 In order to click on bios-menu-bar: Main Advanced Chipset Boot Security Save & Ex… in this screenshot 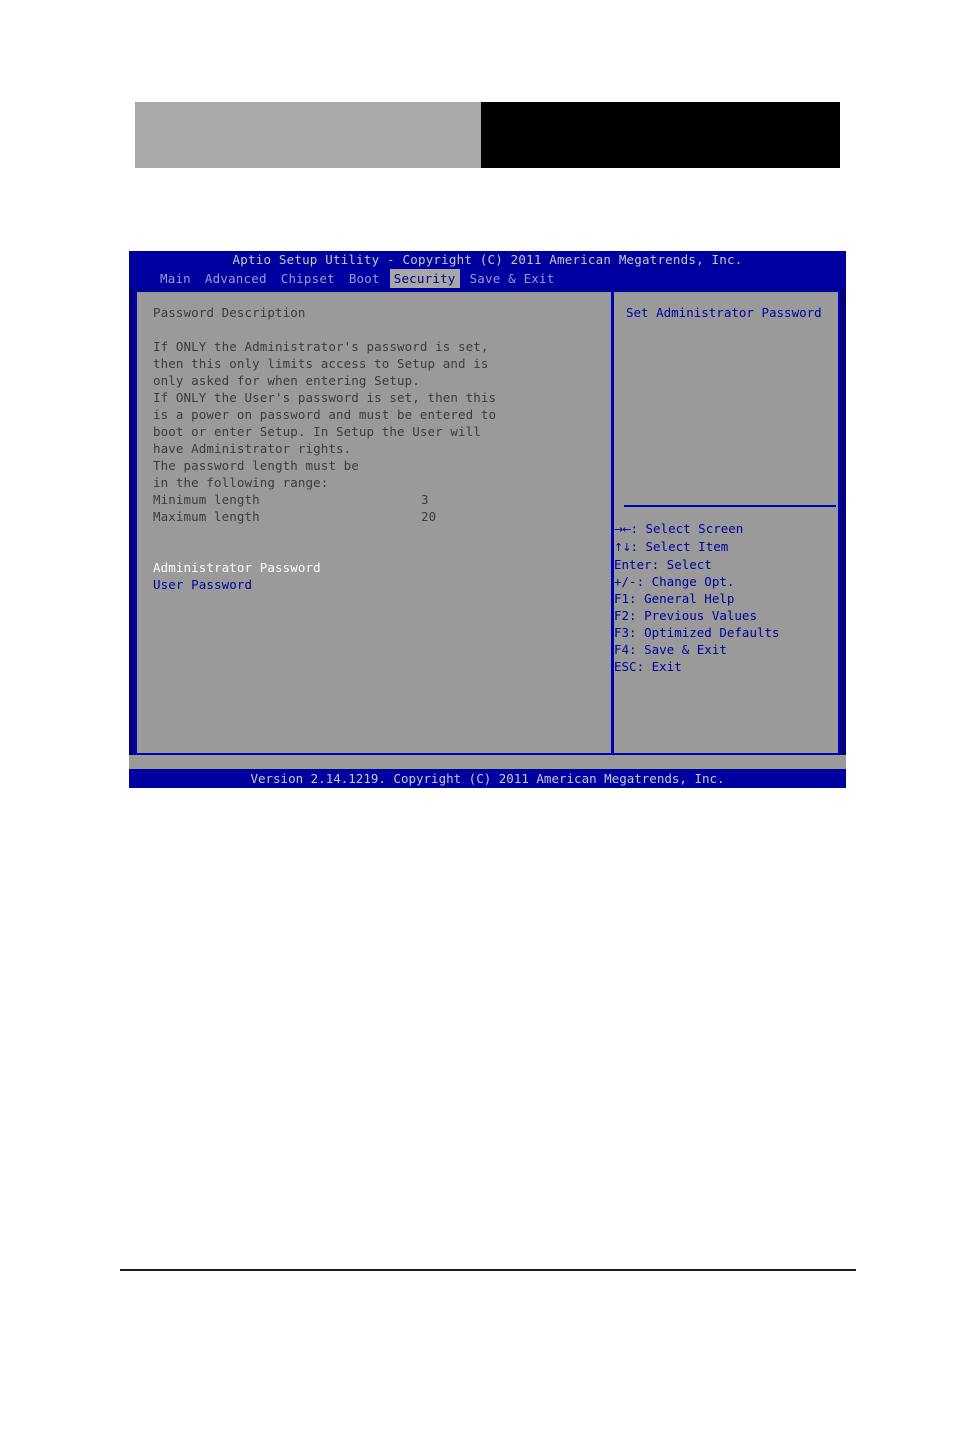, I will do `click(487, 278)`.